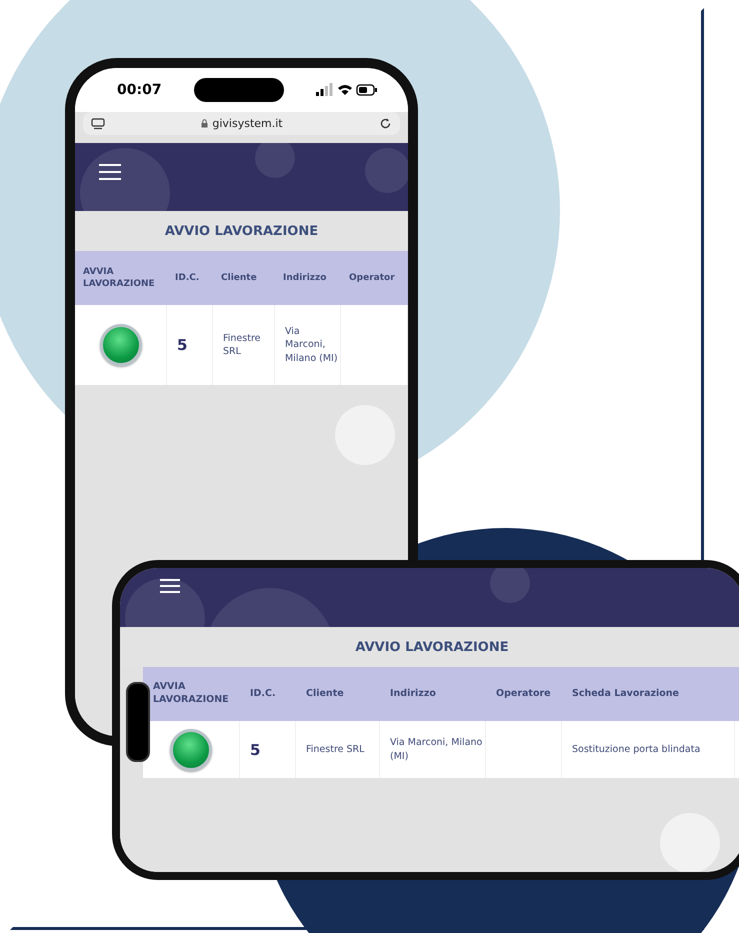 The image size is (739, 933). What do you see at coordinates (335, 749) in the screenshot?
I see `table-cell: Finestre SRL` at bounding box center [335, 749].